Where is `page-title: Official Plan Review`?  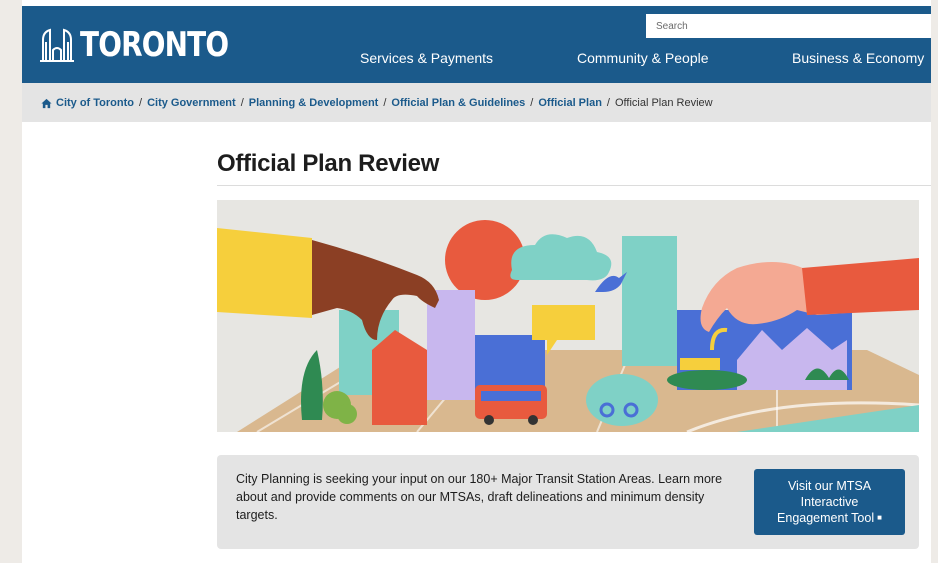 page-title: Official Plan Review is located at coordinates (328, 163).